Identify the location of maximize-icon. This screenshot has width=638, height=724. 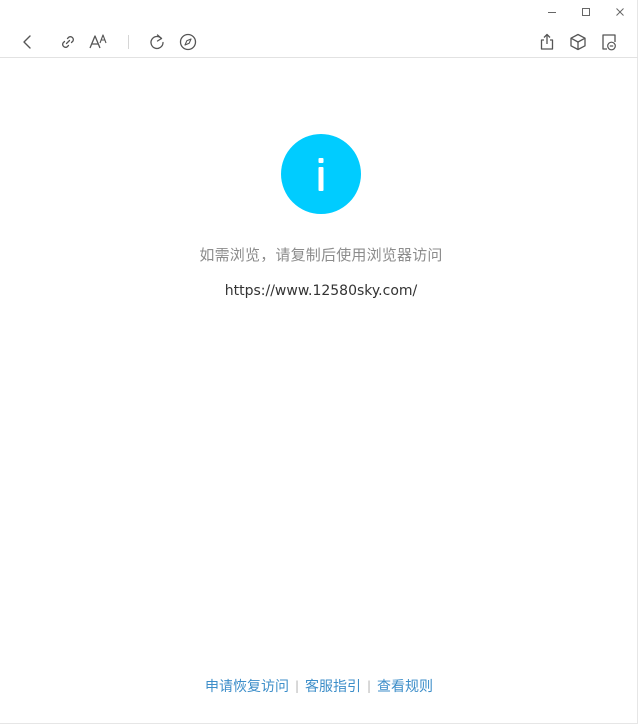
(586, 12).